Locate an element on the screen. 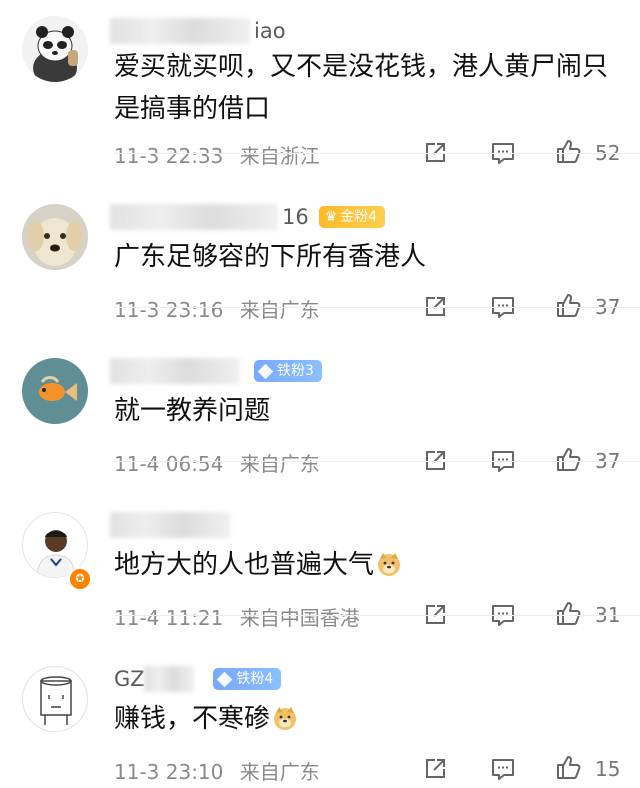 This screenshot has width=640, height=788. comment-meta: 11-3 23:10 来自广东 is located at coordinates (217, 770).